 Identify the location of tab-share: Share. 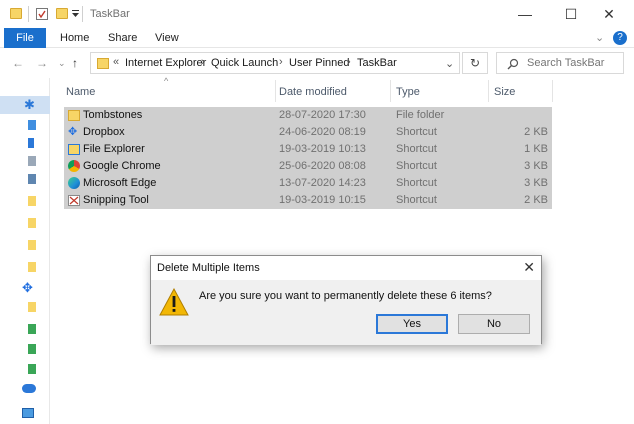
(122, 38).